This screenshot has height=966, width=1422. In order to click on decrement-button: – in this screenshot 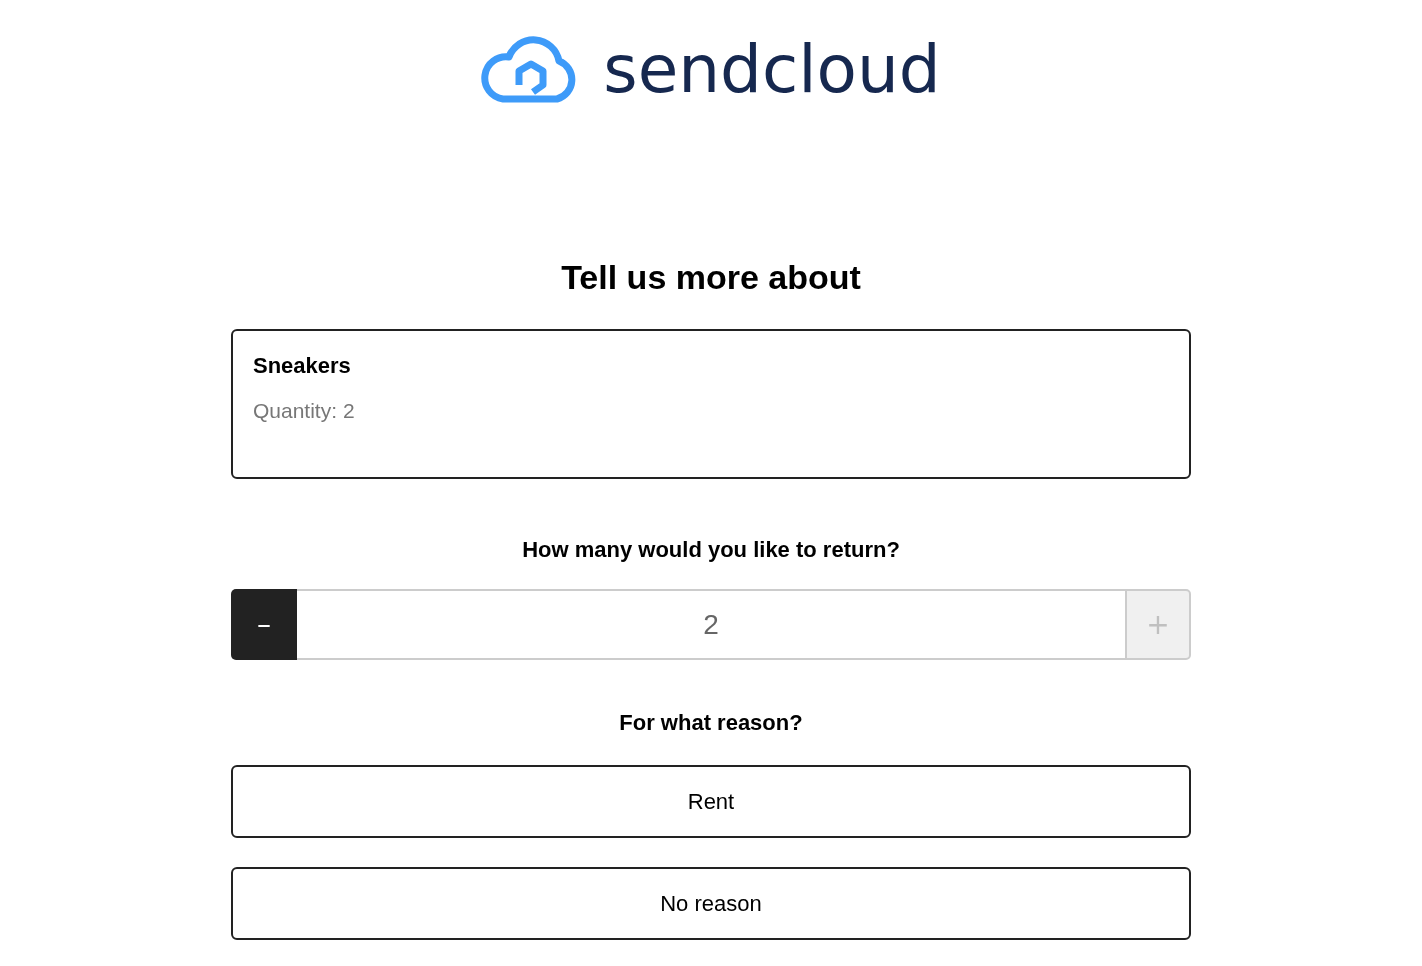, I will do `click(264, 624)`.